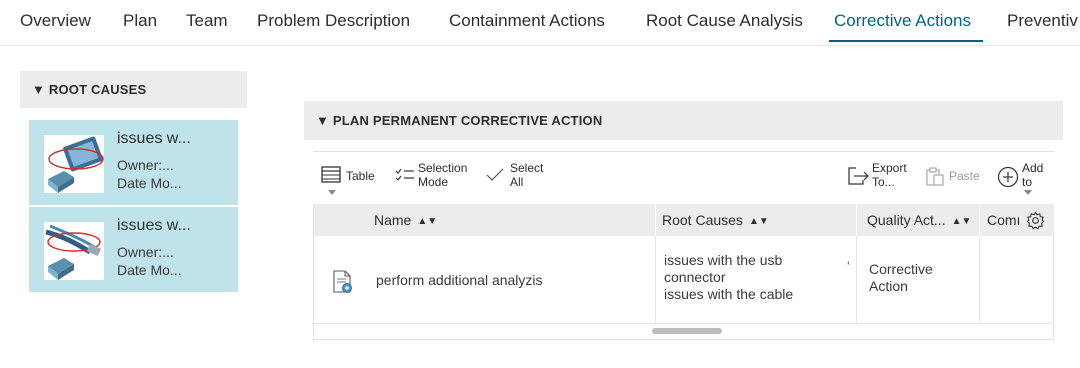  I want to click on quality-action-line: Action, so click(888, 286).